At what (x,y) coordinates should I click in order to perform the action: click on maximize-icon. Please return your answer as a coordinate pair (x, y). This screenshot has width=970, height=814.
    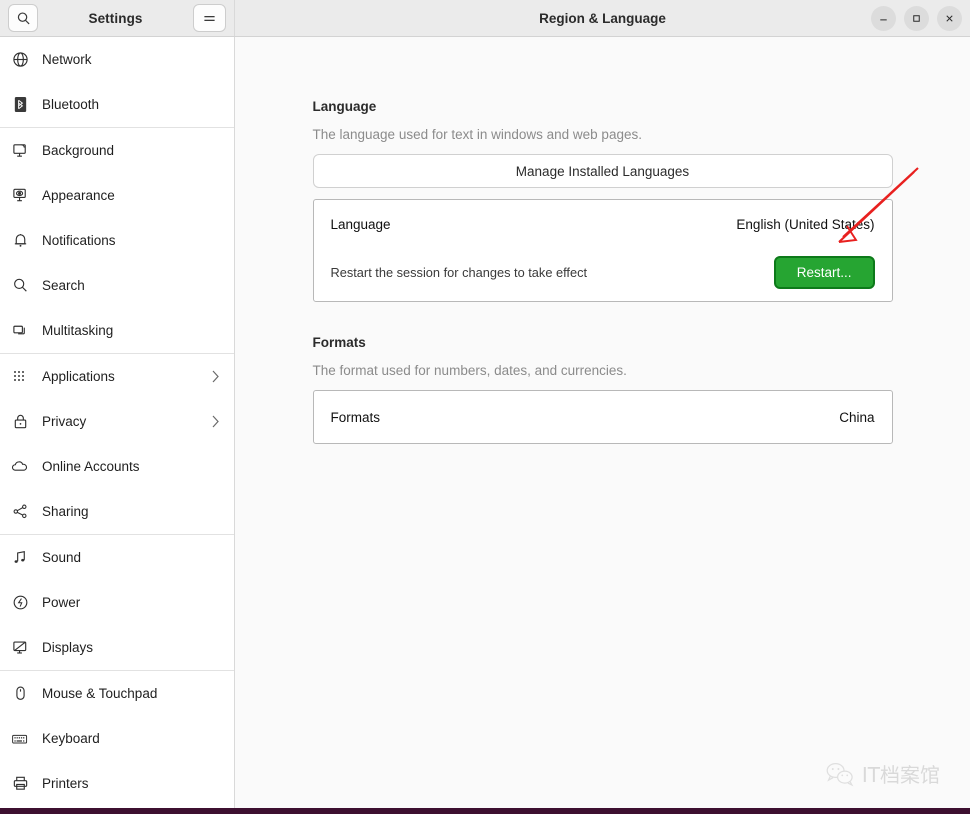
    Looking at the image, I should click on (916, 18).